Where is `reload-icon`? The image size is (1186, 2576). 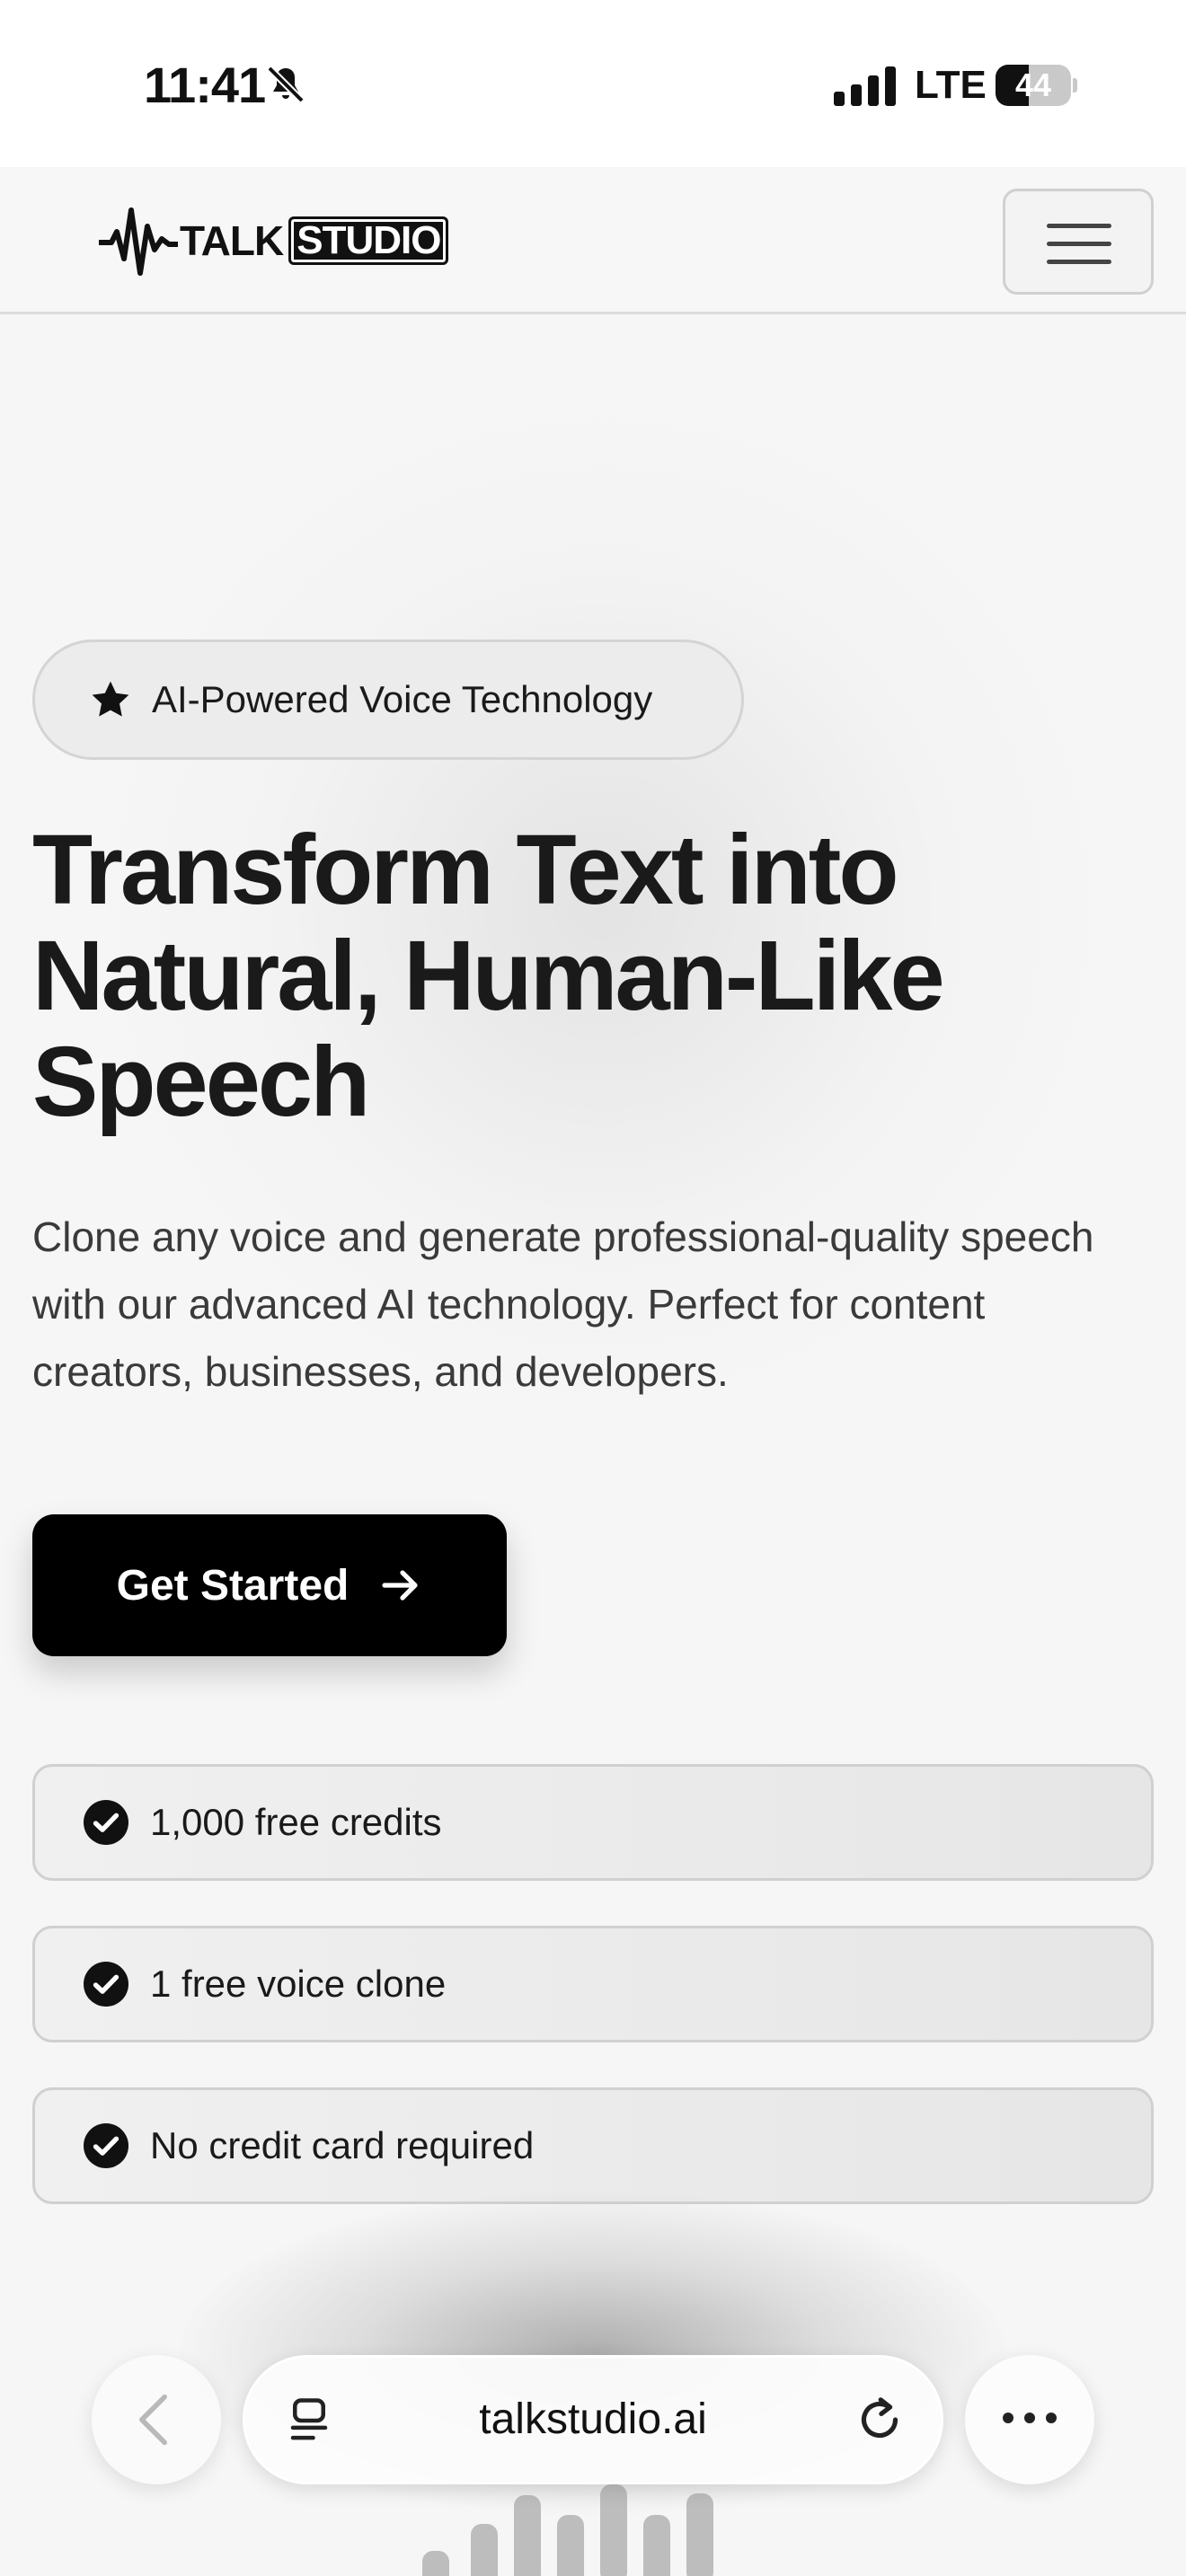
reload-icon is located at coordinates (879, 2420).